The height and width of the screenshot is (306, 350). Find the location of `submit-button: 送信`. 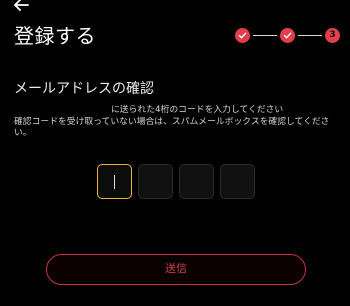

submit-button: 送信 is located at coordinates (176, 269).